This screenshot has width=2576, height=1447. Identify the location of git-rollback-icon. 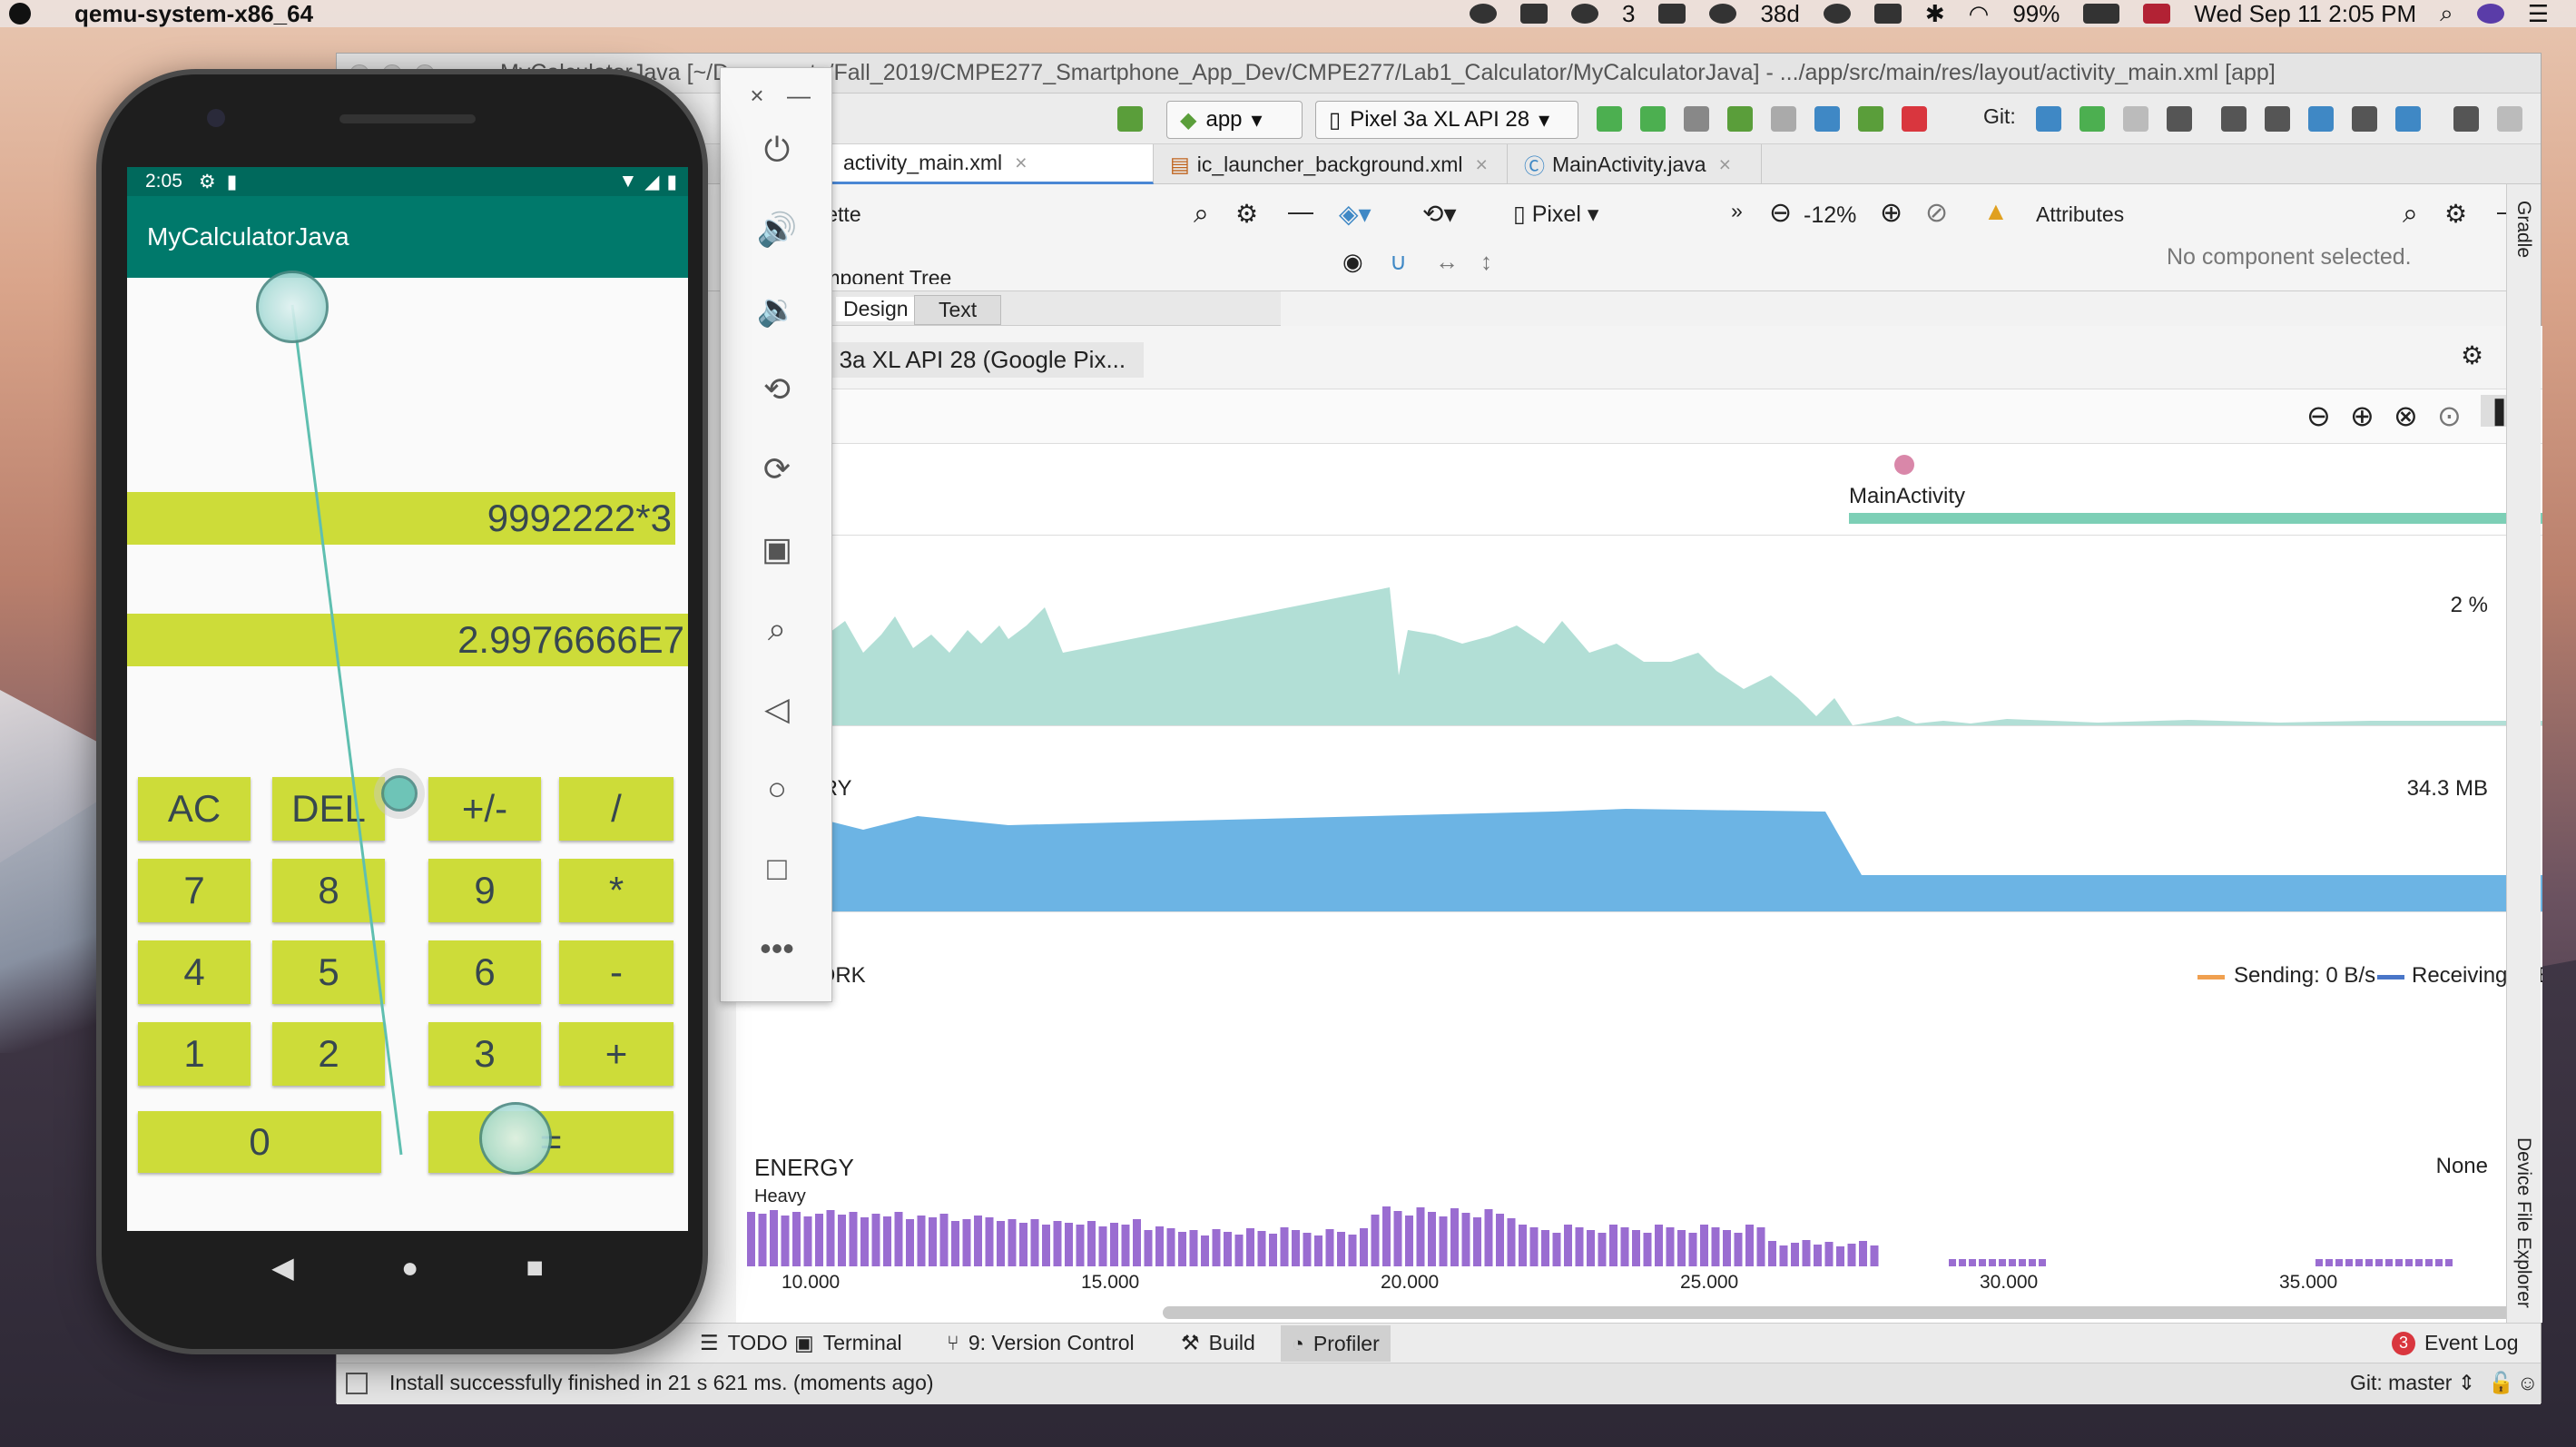
(2179, 119).